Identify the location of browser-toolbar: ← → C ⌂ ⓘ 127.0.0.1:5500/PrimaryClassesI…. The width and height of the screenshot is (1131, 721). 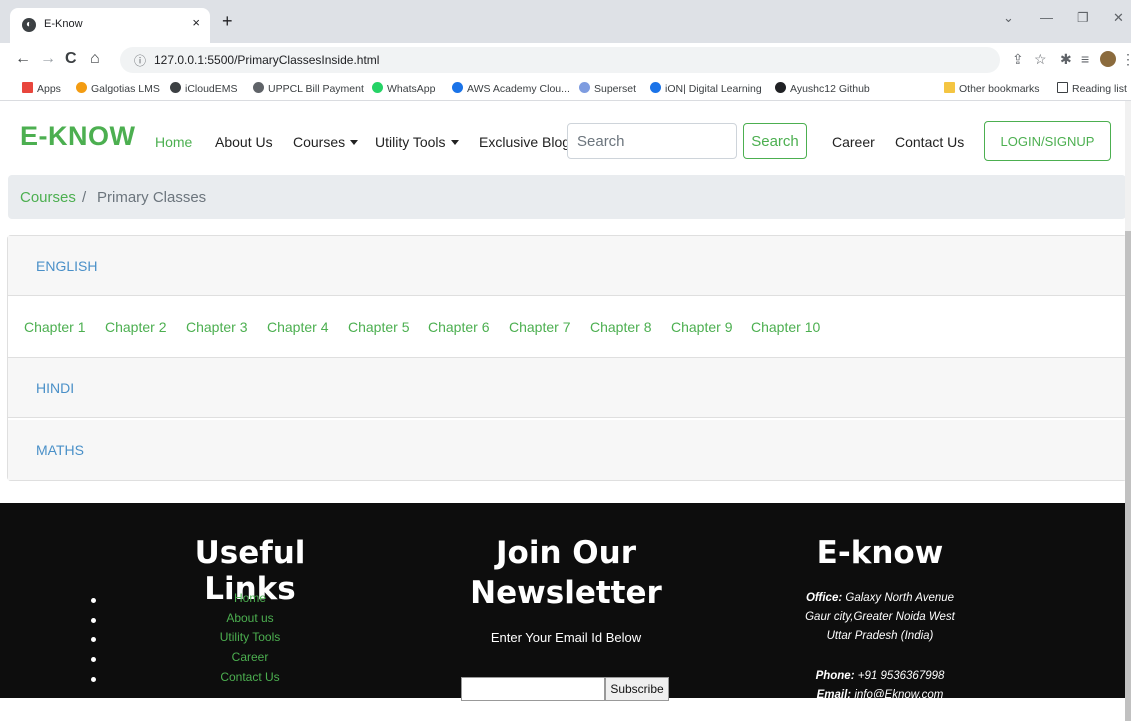
(565, 60).